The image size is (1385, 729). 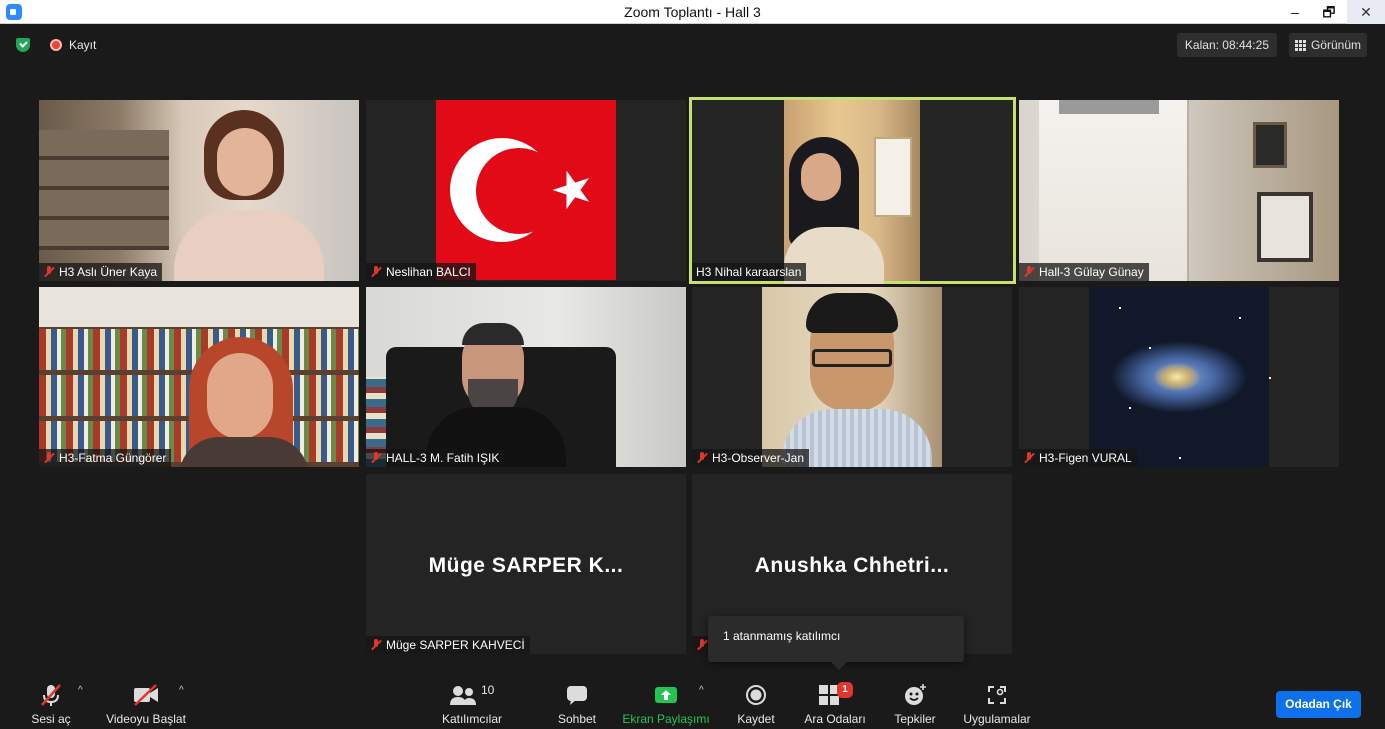 I want to click on view-button: Görünüm, so click(x=1327, y=45).